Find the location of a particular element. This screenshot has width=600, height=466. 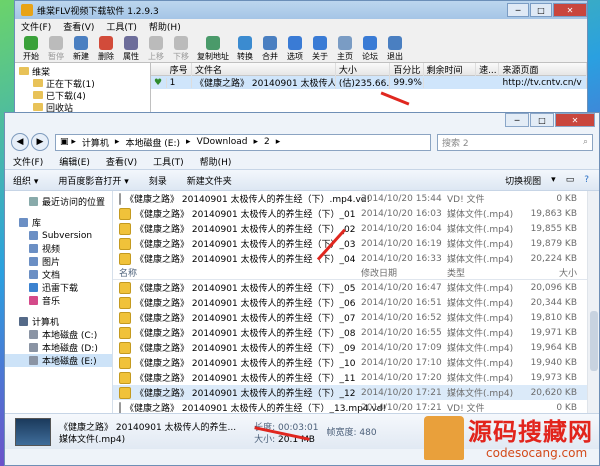

col-type: 类型 is located at coordinates (485, 272).